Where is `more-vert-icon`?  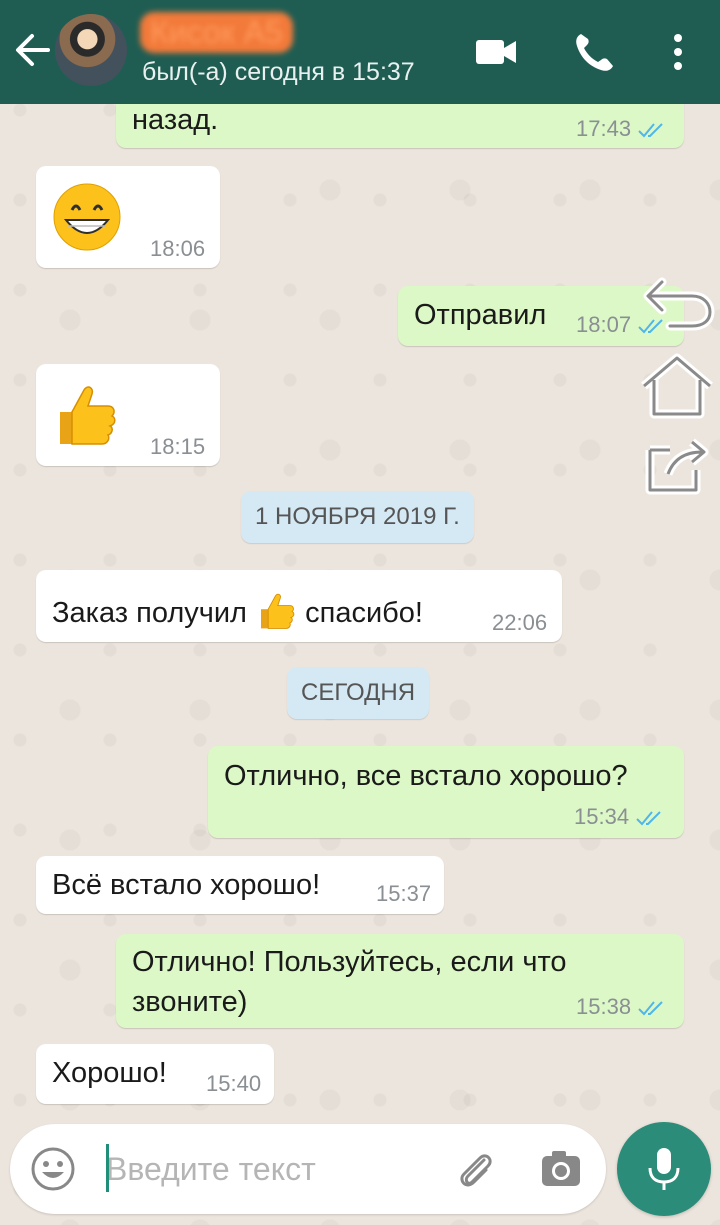 more-vert-icon is located at coordinates (678, 52).